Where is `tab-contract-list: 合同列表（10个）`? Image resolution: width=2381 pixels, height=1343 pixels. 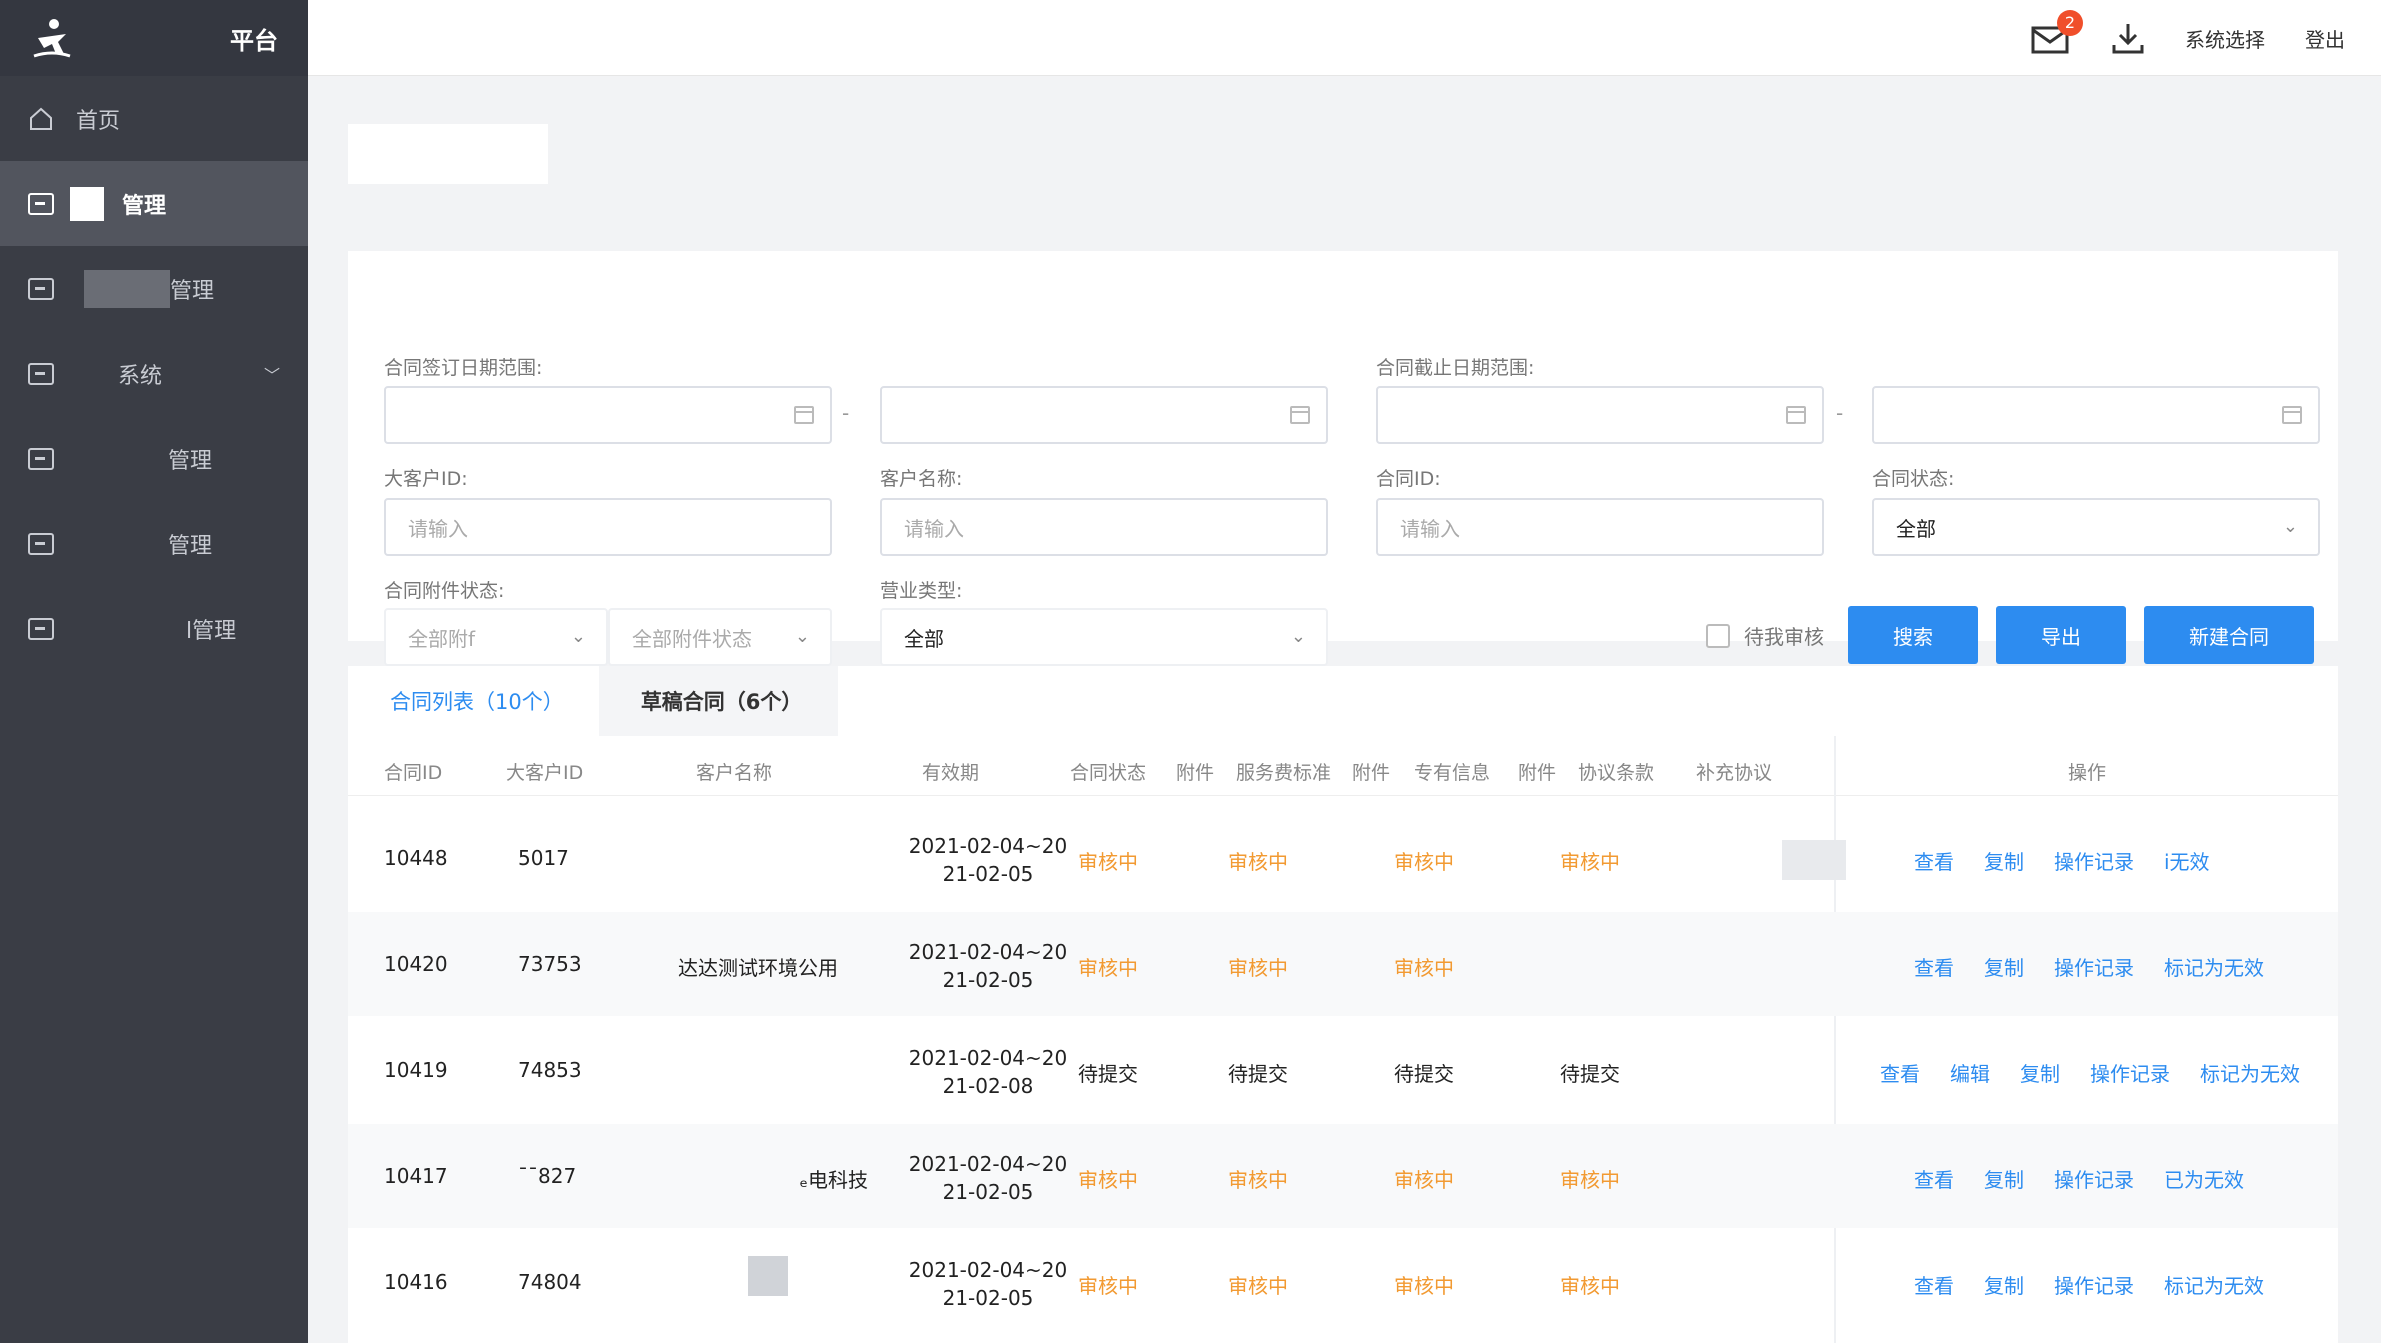
tab-contract-list: 合同列表（10个） is located at coordinates (473, 701).